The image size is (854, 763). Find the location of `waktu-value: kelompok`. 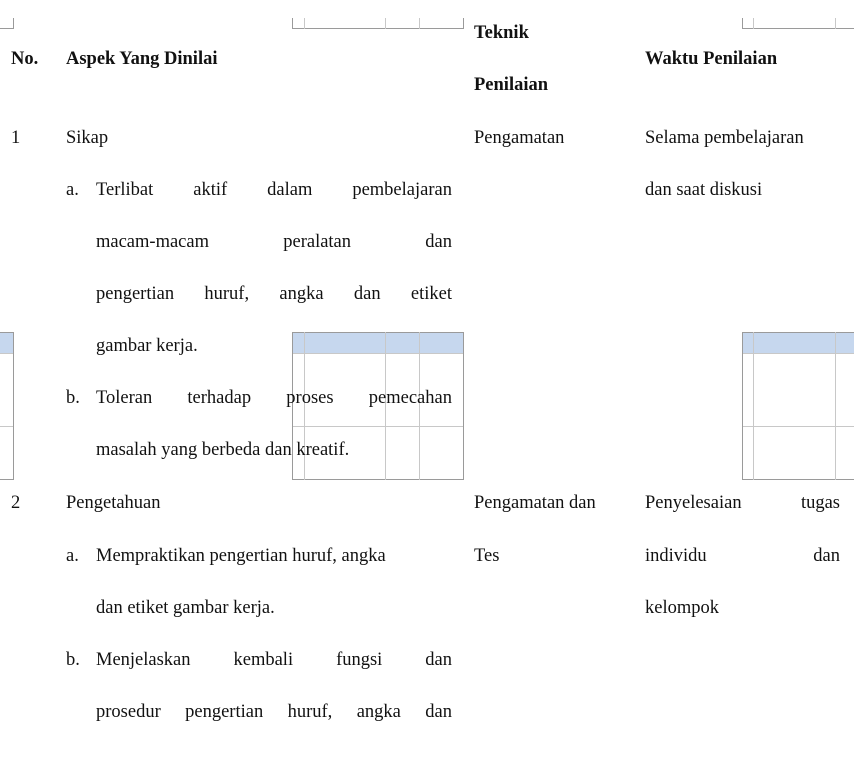

waktu-value: kelompok is located at coordinates (682, 608).